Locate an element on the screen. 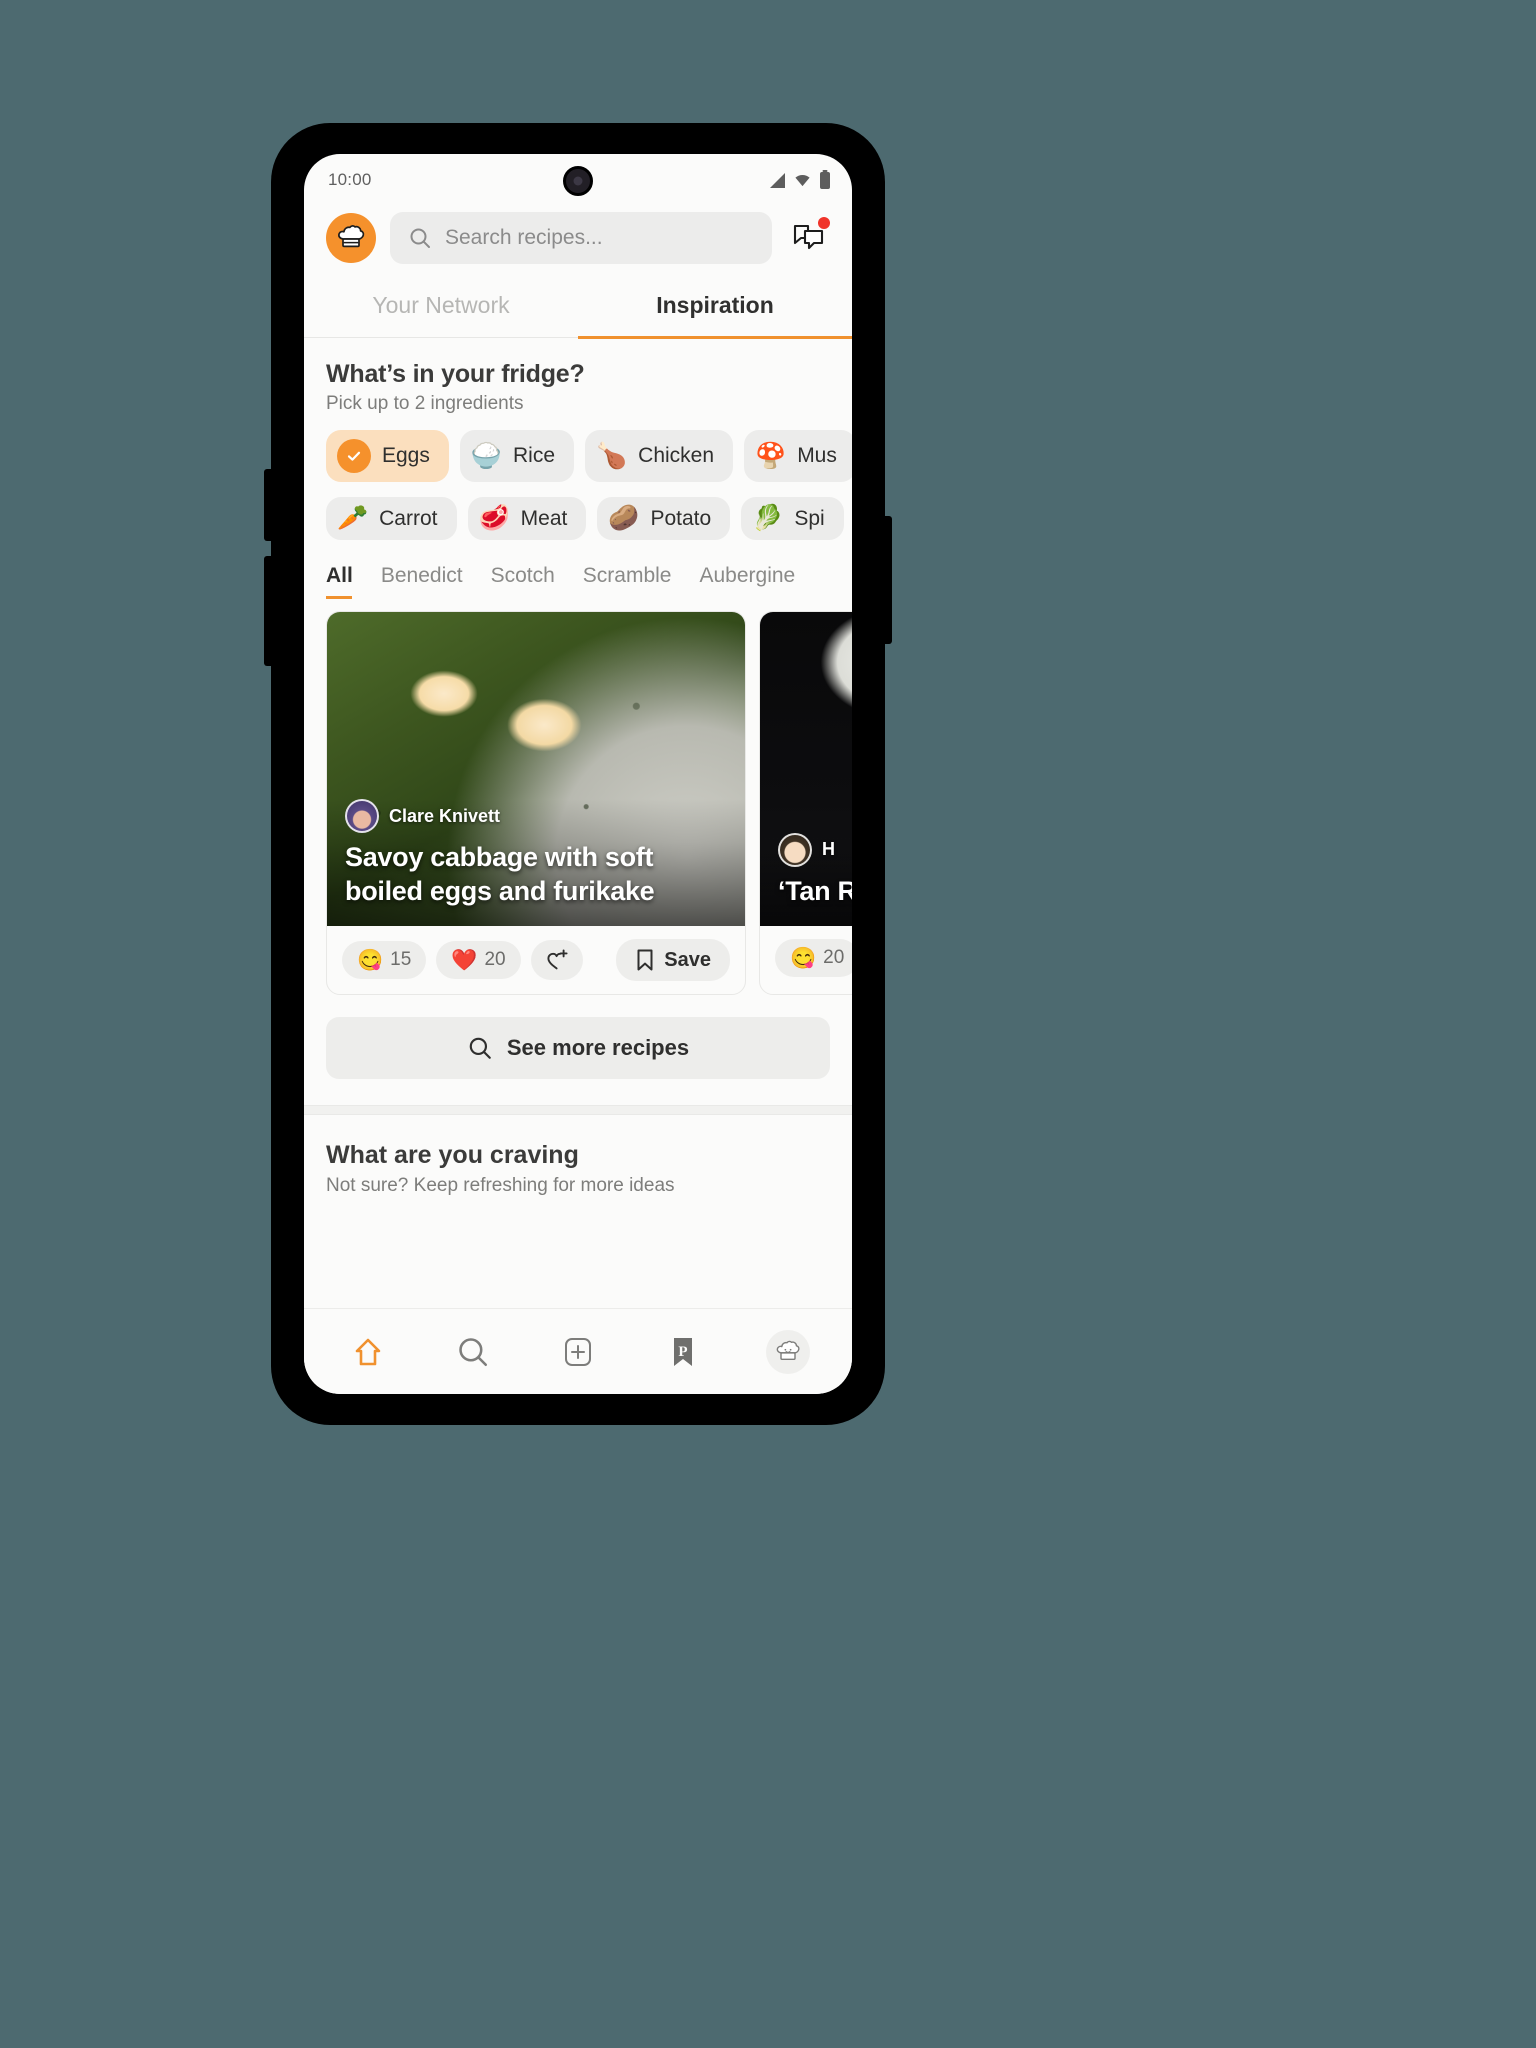 The image size is (1536, 2048). author-name: H is located at coordinates (828, 849).